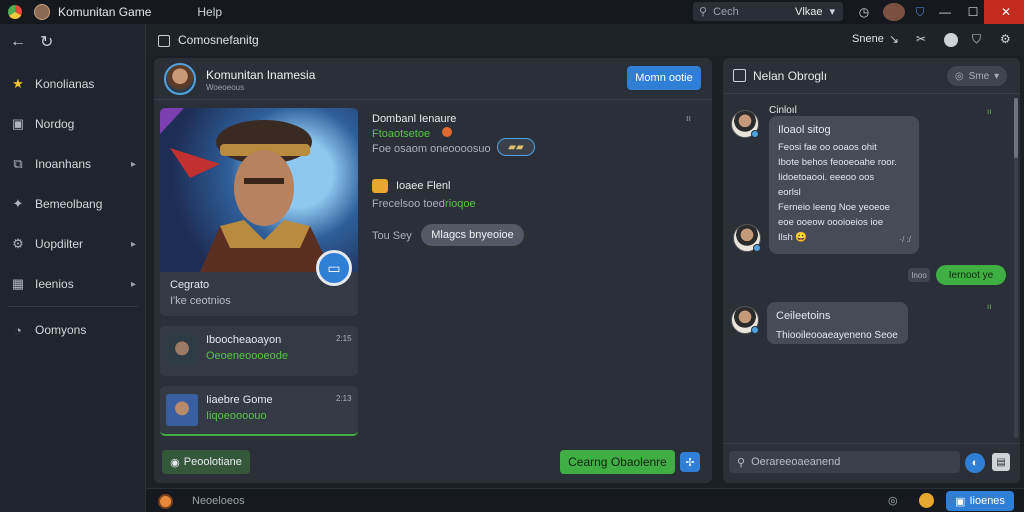  I want to click on group-header: Komunitan Inamesia Woeoeous Momn ootie, so click(433, 79).